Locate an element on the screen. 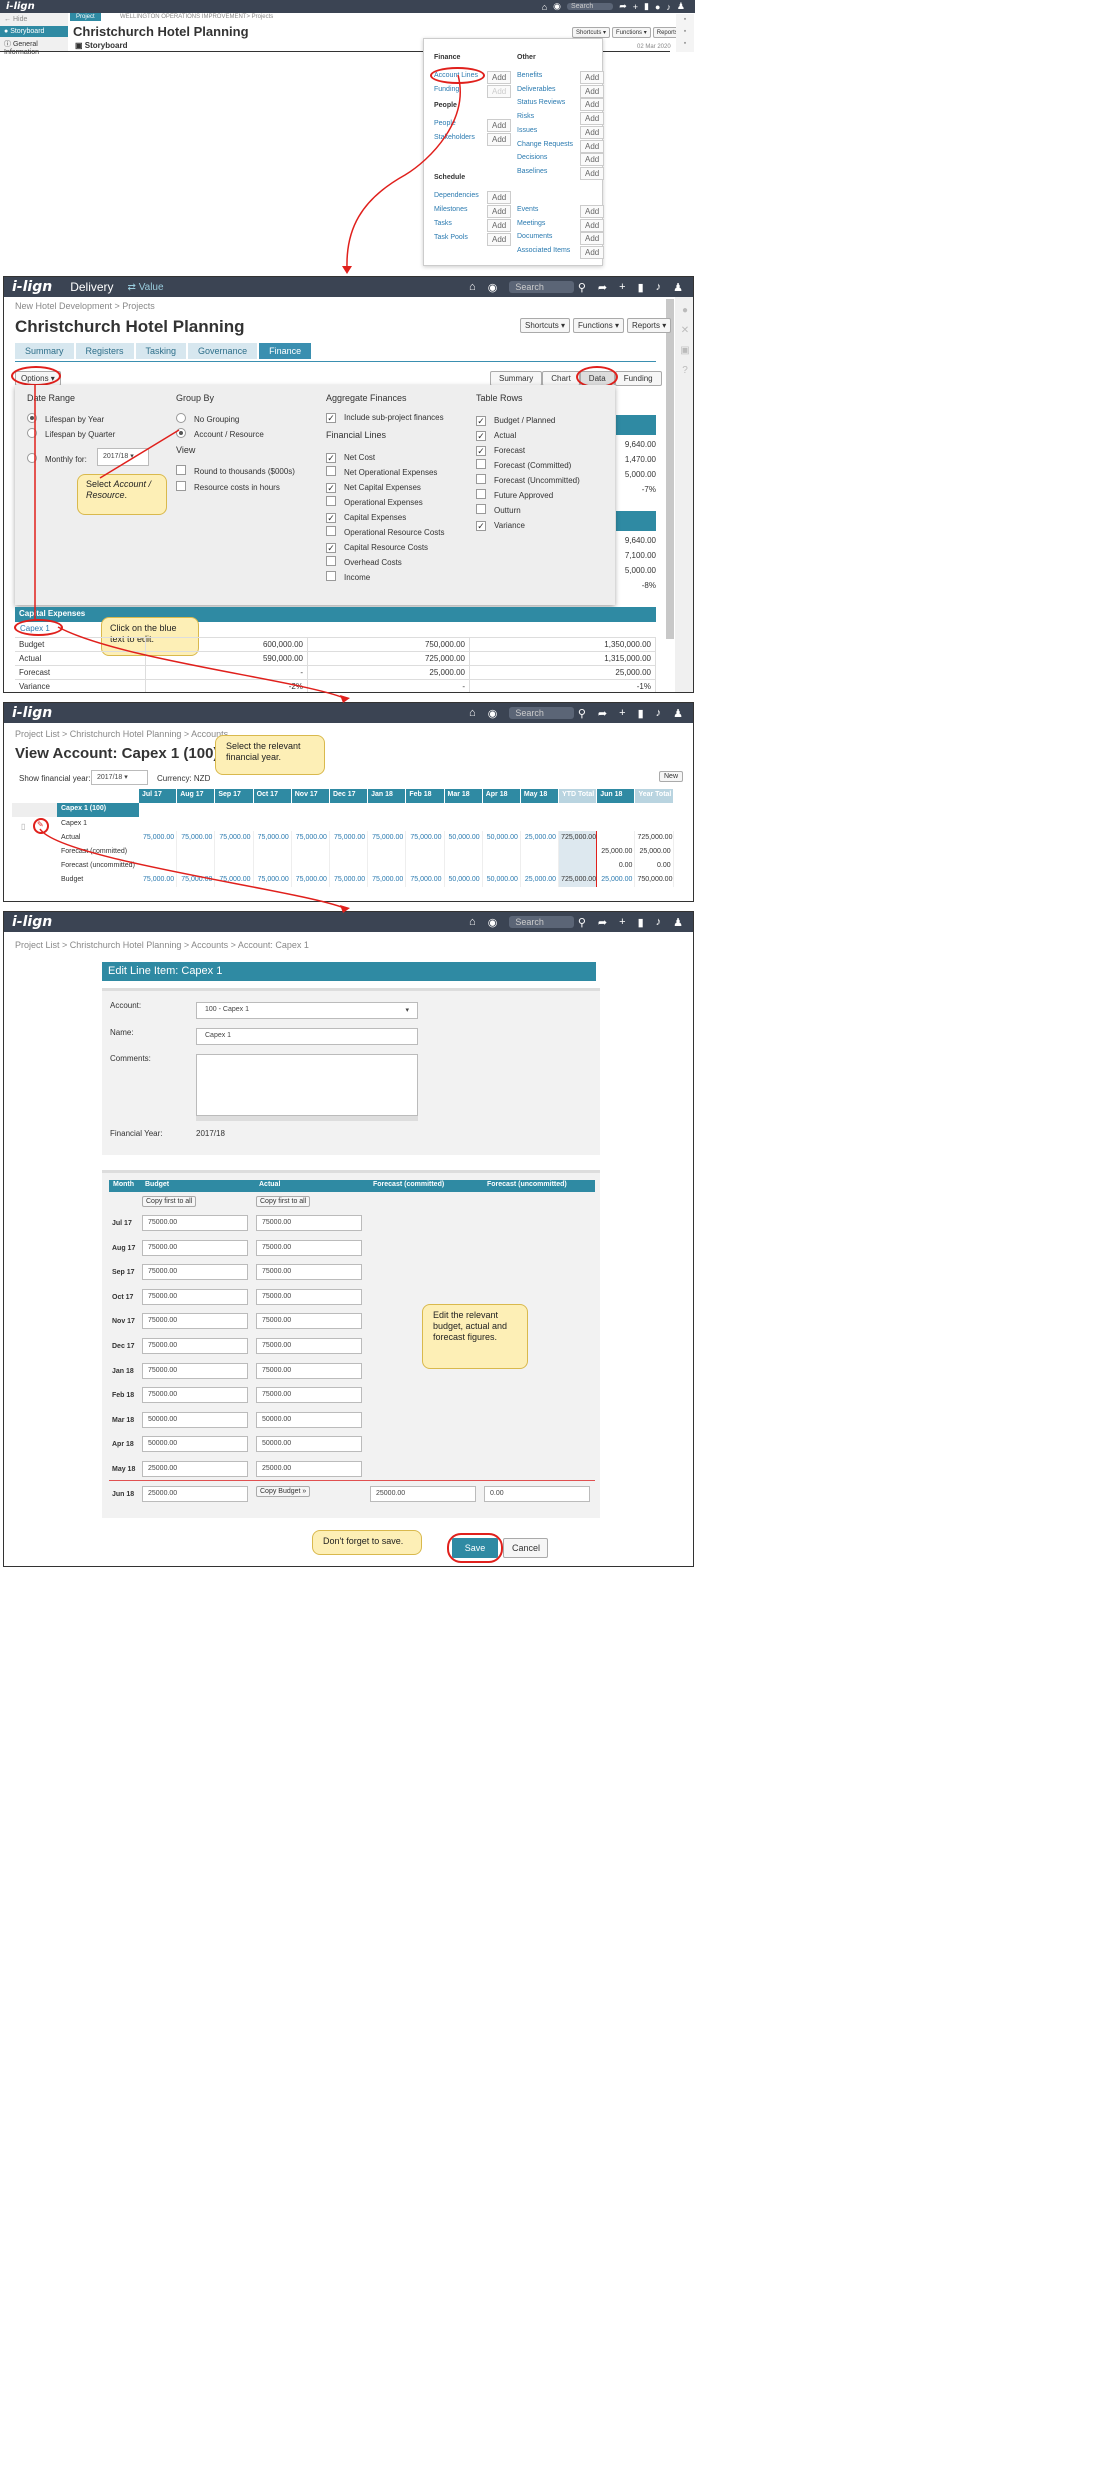 The height and width of the screenshot is (2471, 1095). stakeholders-link: Stakeholders is located at coordinates (454, 137).